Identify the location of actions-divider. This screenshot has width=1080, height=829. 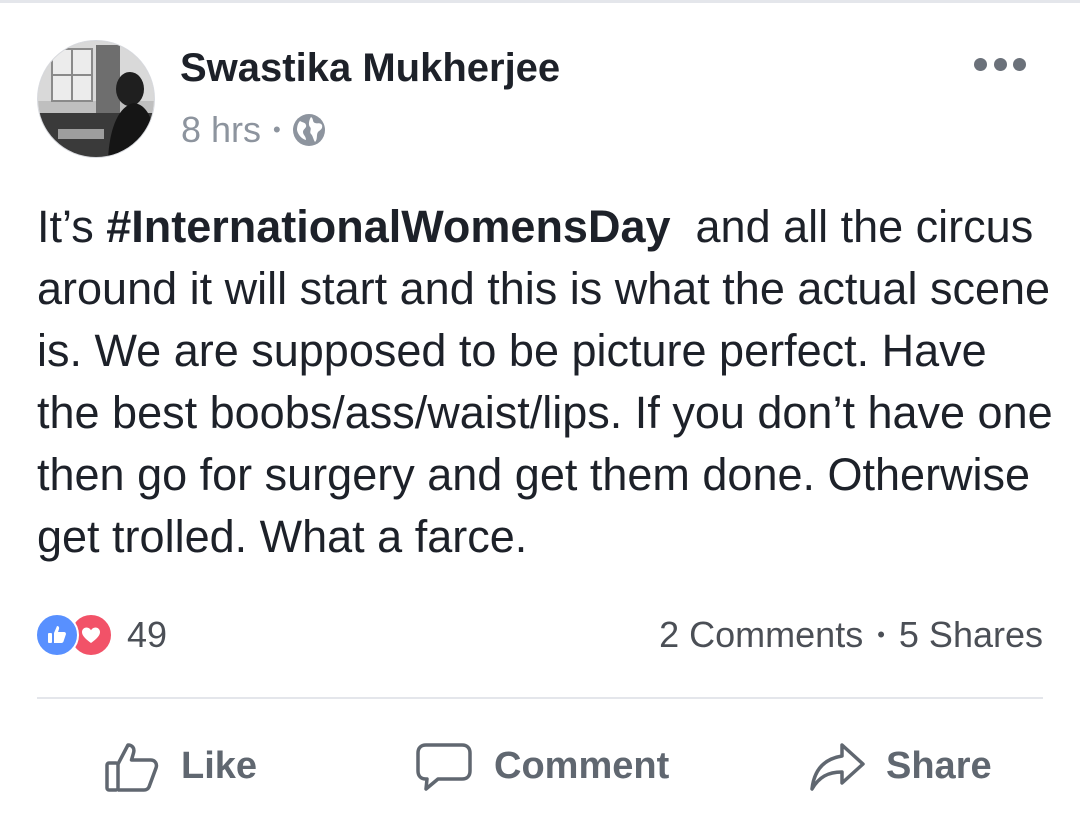
(540, 698).